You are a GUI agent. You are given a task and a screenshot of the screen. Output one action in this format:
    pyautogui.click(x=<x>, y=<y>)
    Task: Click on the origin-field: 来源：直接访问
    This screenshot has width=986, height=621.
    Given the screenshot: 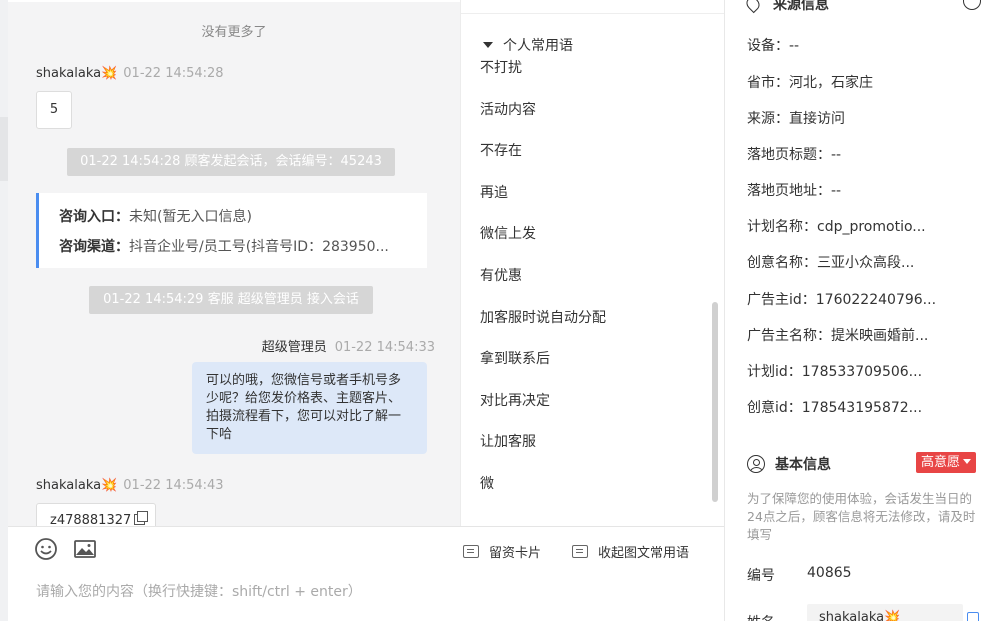 What is the action you would take?
    pyautogui.click(x=796, y=119)
    